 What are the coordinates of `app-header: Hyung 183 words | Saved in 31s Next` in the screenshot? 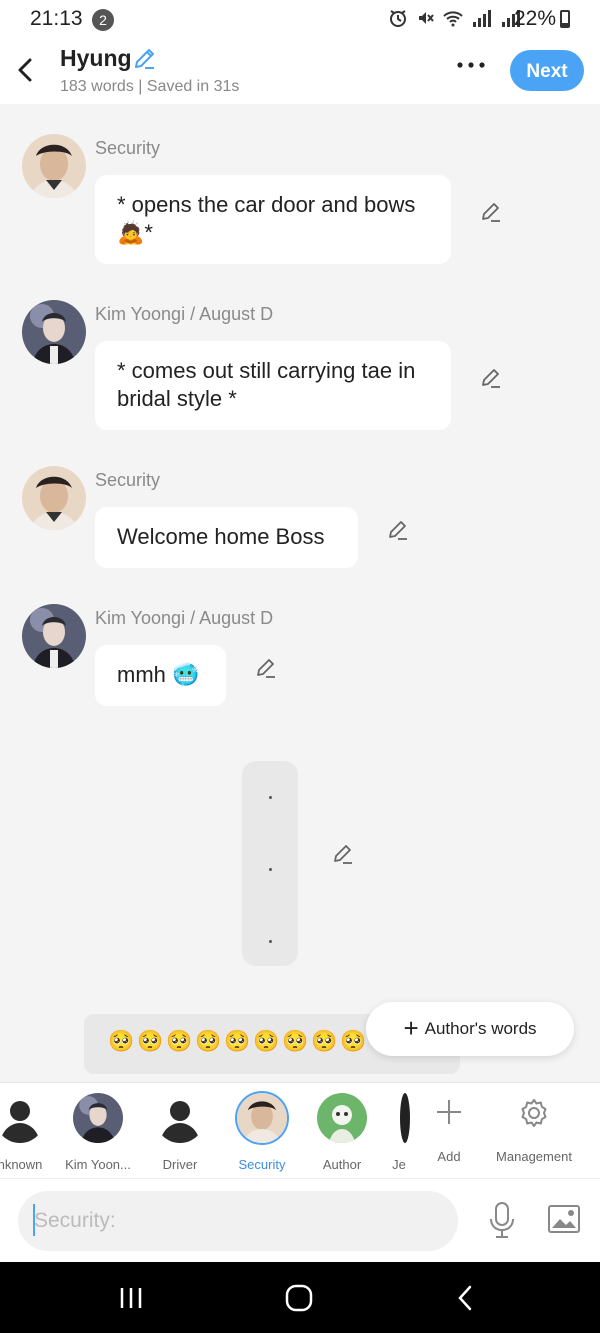 It's located at (300, 72).